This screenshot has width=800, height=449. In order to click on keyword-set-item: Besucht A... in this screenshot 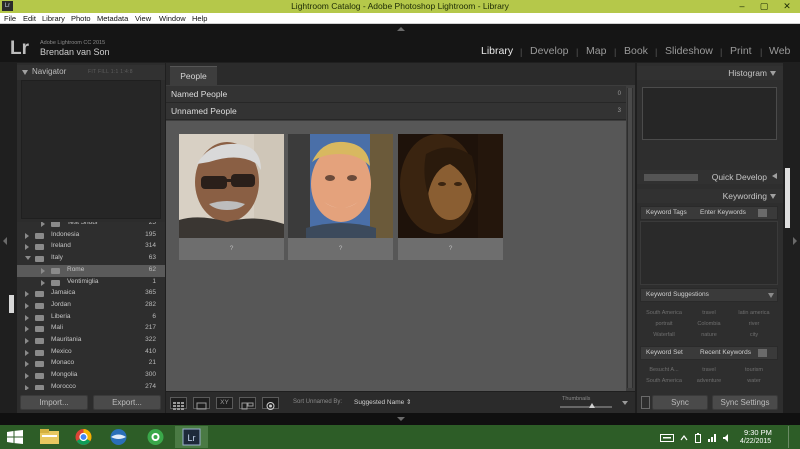, I will do `click(664, 370)`.